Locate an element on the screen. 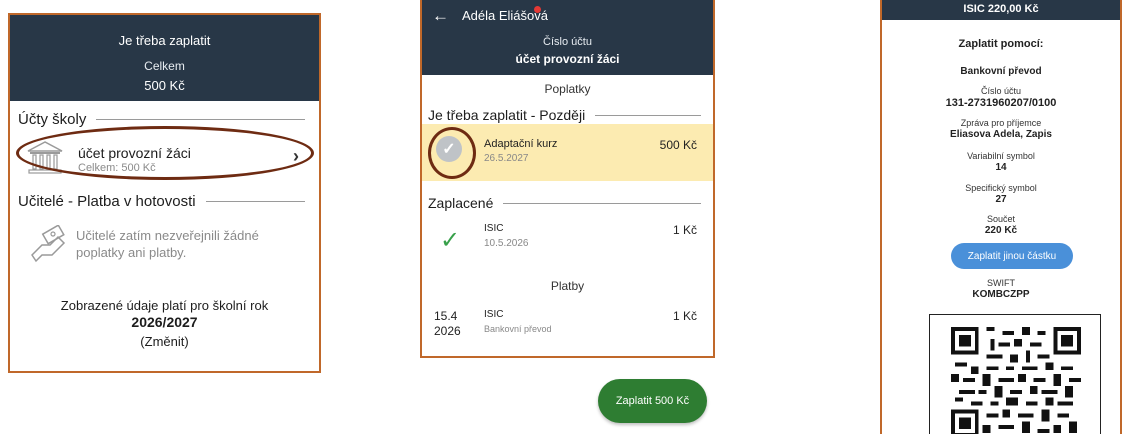 The height and width of the screenshot is (434, 1129). highlight-ellipse is located at coordinates (165, 153).